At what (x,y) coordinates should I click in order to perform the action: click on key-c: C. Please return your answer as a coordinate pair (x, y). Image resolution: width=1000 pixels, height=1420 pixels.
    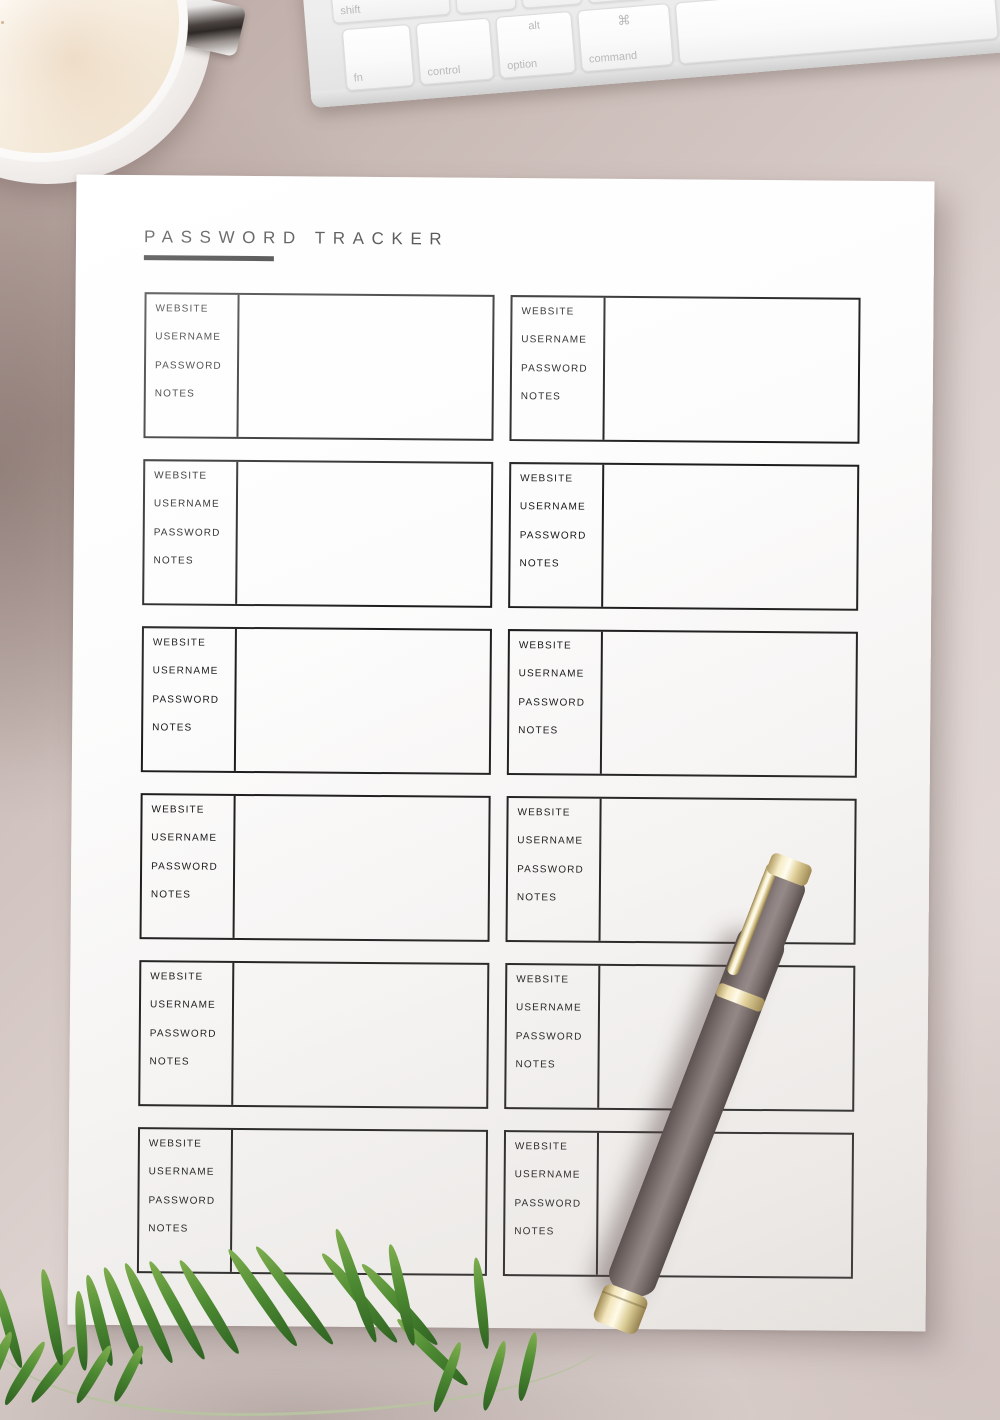
    Looking at the image, I should click on (616, 2).